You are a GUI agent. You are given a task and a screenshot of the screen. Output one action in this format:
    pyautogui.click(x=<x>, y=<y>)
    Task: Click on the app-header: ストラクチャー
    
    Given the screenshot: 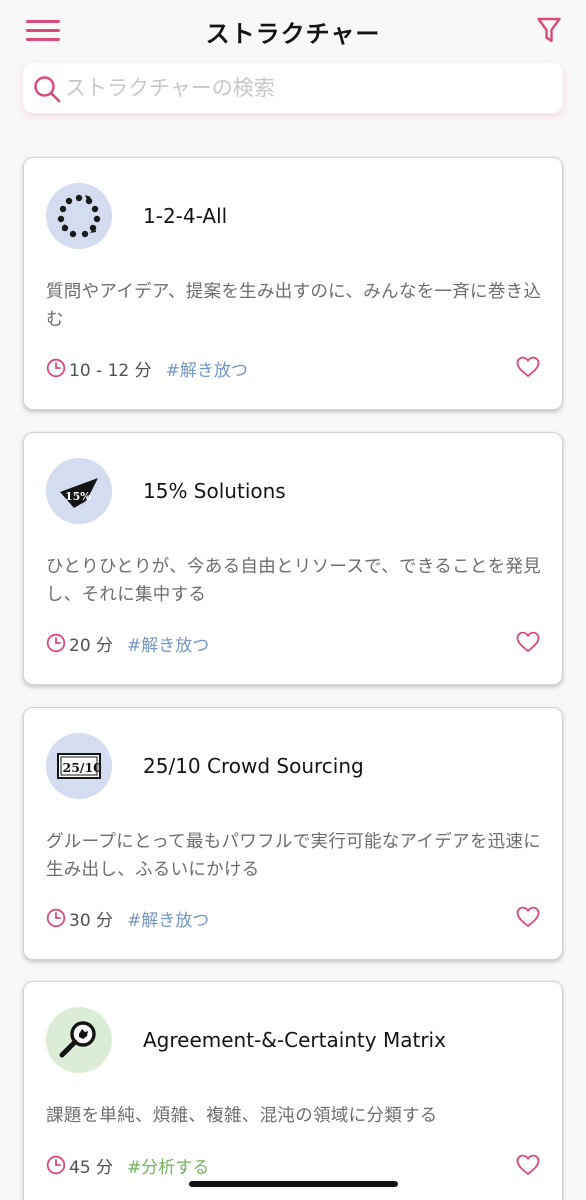 What is the action you would take?
    pyautogui.click(x=293, y=31)
    